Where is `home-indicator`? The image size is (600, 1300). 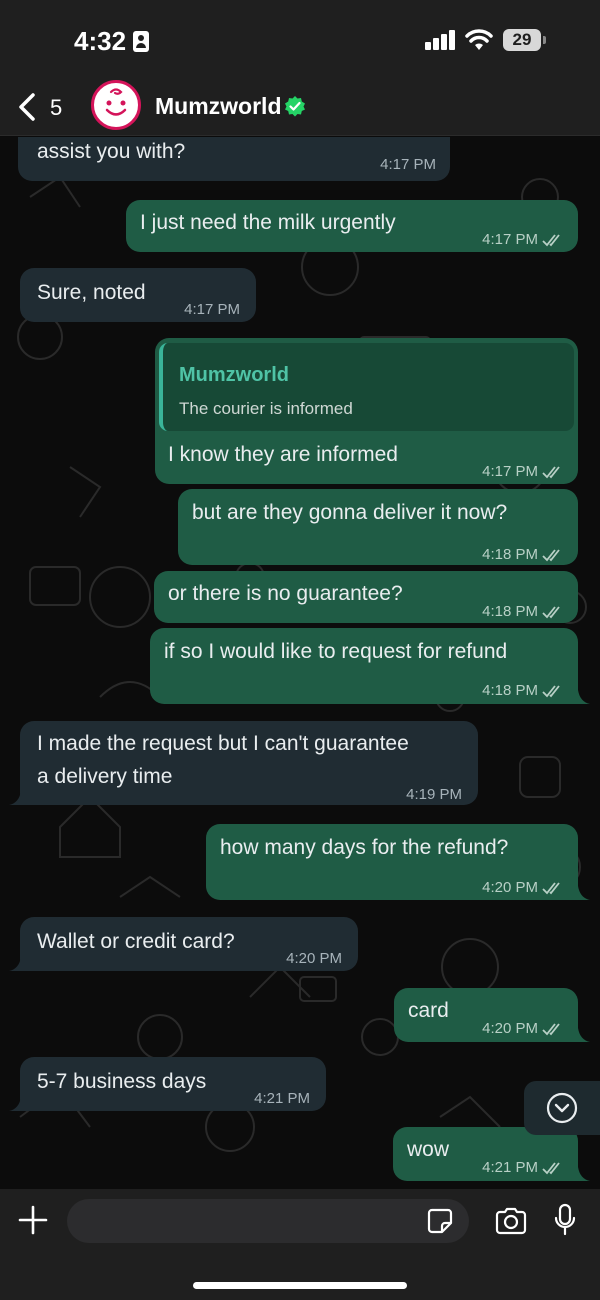 home-indicator is located at coordinates (300, 1285).